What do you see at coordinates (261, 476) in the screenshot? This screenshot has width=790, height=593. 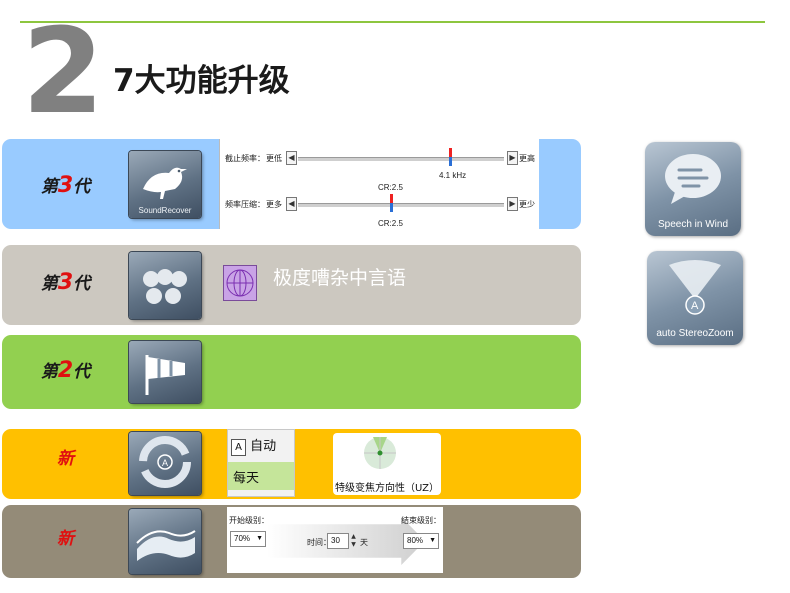 I see `daily-option: 每天` at bounding box center [261, 476].